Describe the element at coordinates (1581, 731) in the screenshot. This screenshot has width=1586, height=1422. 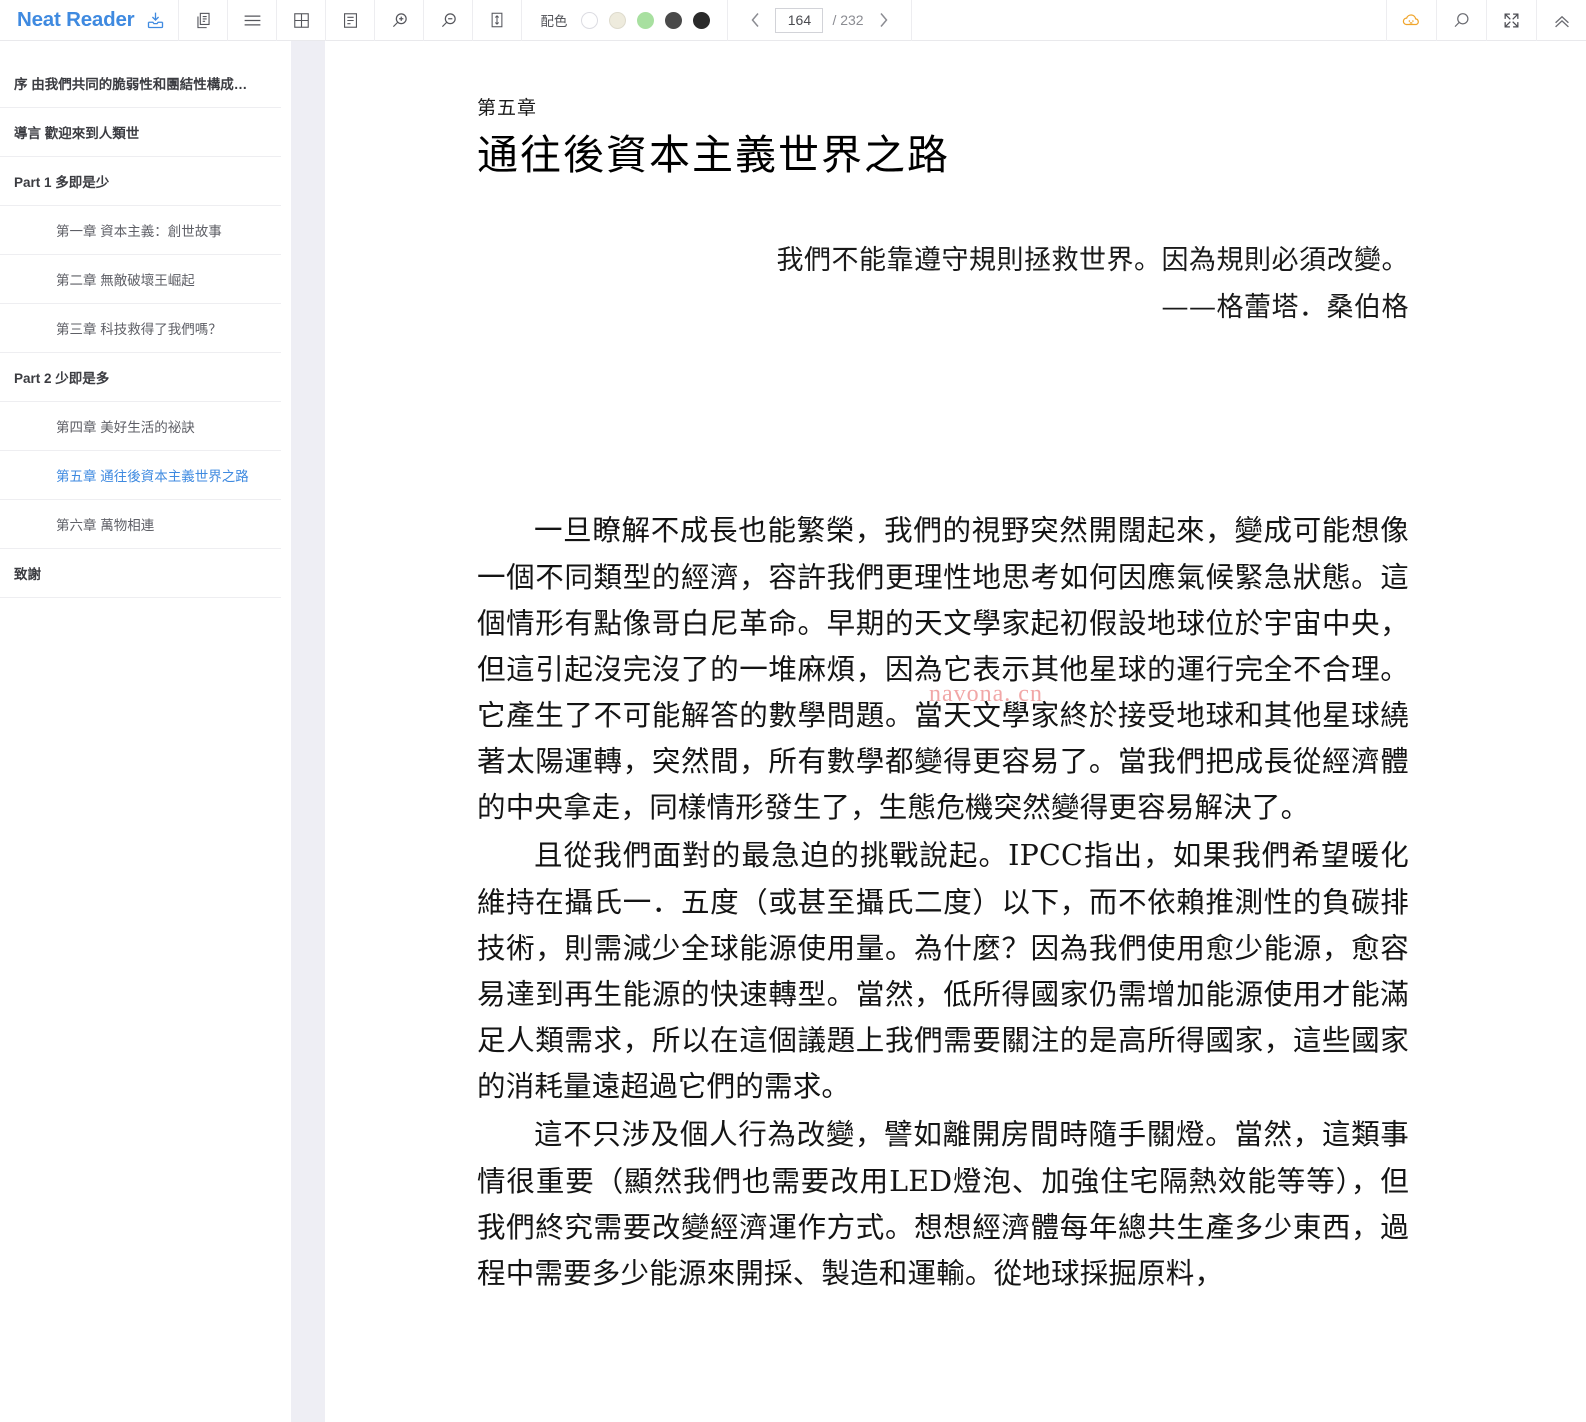
I see `content-scrollbar` at that location.